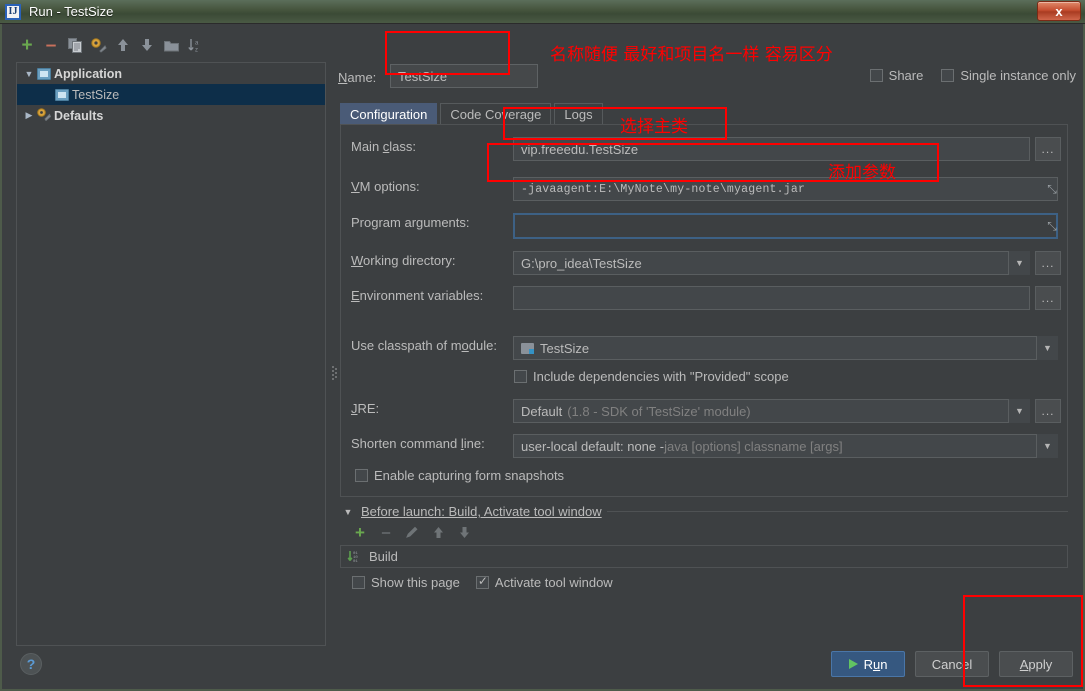 The width and height of the screenshot is (1085, 691). What do you see at coordinates (13, 11) in the screenshot?
I see `intellij-app-icon: IJ` at bounding box center [13, 11].